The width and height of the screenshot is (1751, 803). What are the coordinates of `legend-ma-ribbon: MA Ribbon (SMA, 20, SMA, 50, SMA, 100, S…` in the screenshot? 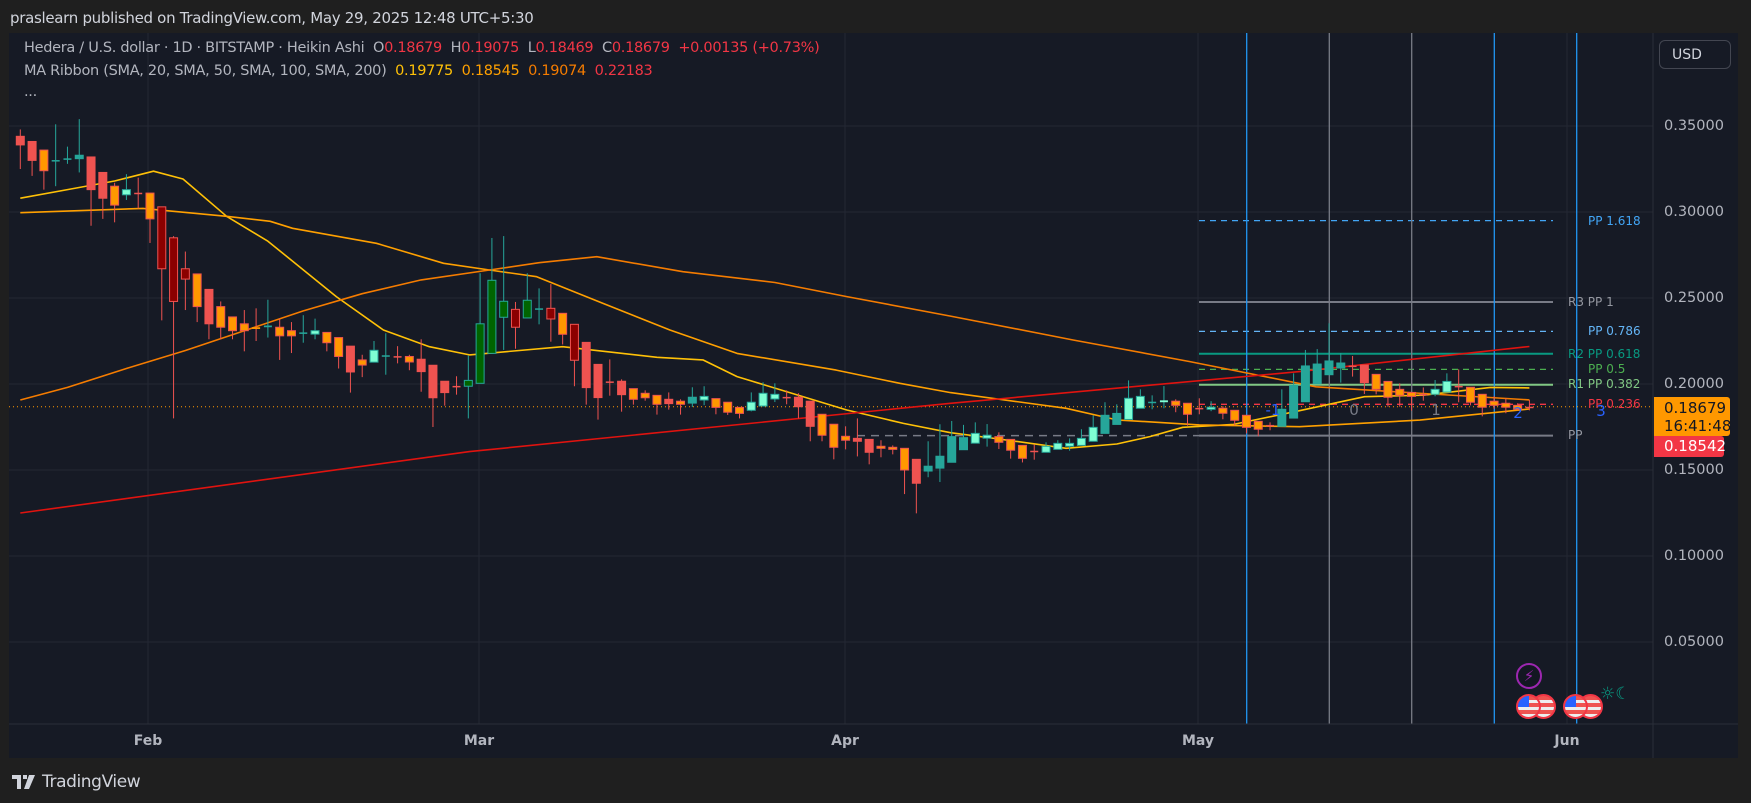 It's located at (338, 71).